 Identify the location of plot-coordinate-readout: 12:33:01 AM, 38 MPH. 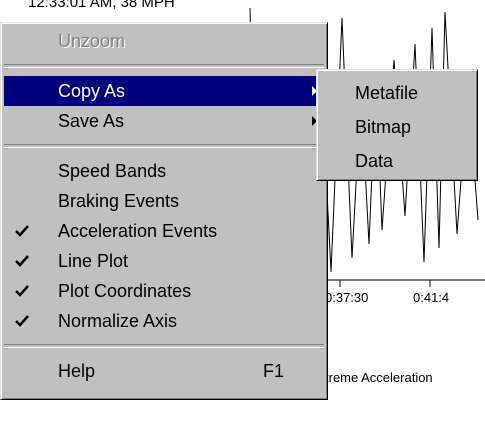
(101, 5).